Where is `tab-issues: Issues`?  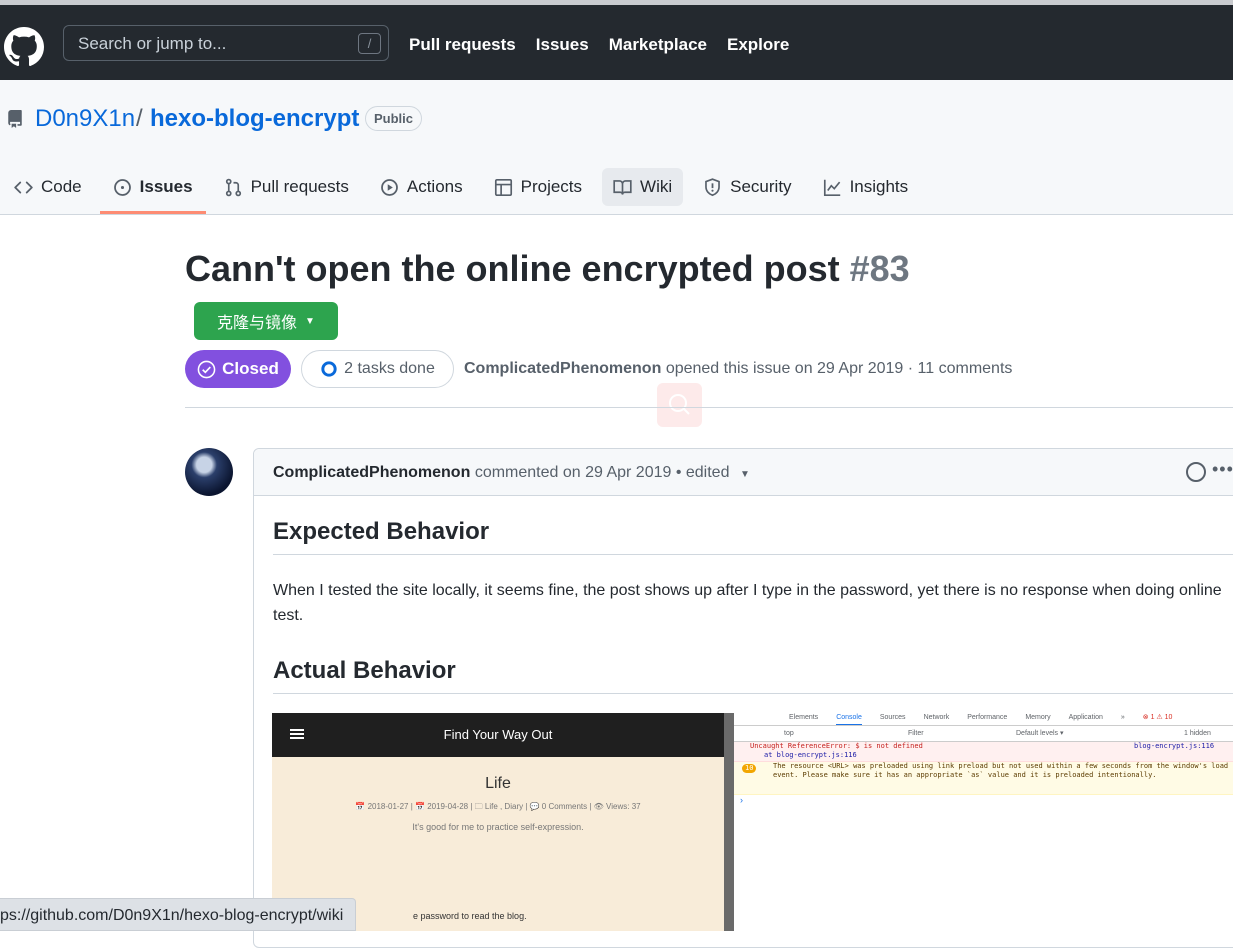 tab-issues: Issues is located at coordinates (152, 191).